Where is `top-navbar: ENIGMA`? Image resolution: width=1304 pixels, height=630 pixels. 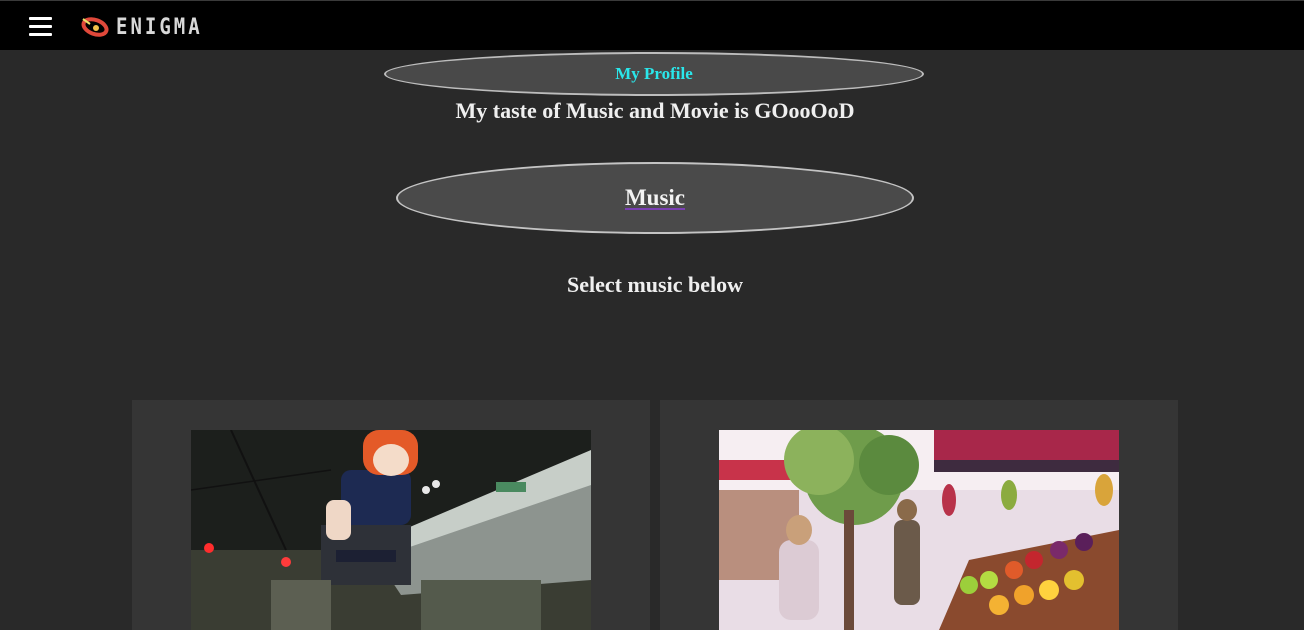
top-navbar: ENIGMA is located at coordinates (652, 25).